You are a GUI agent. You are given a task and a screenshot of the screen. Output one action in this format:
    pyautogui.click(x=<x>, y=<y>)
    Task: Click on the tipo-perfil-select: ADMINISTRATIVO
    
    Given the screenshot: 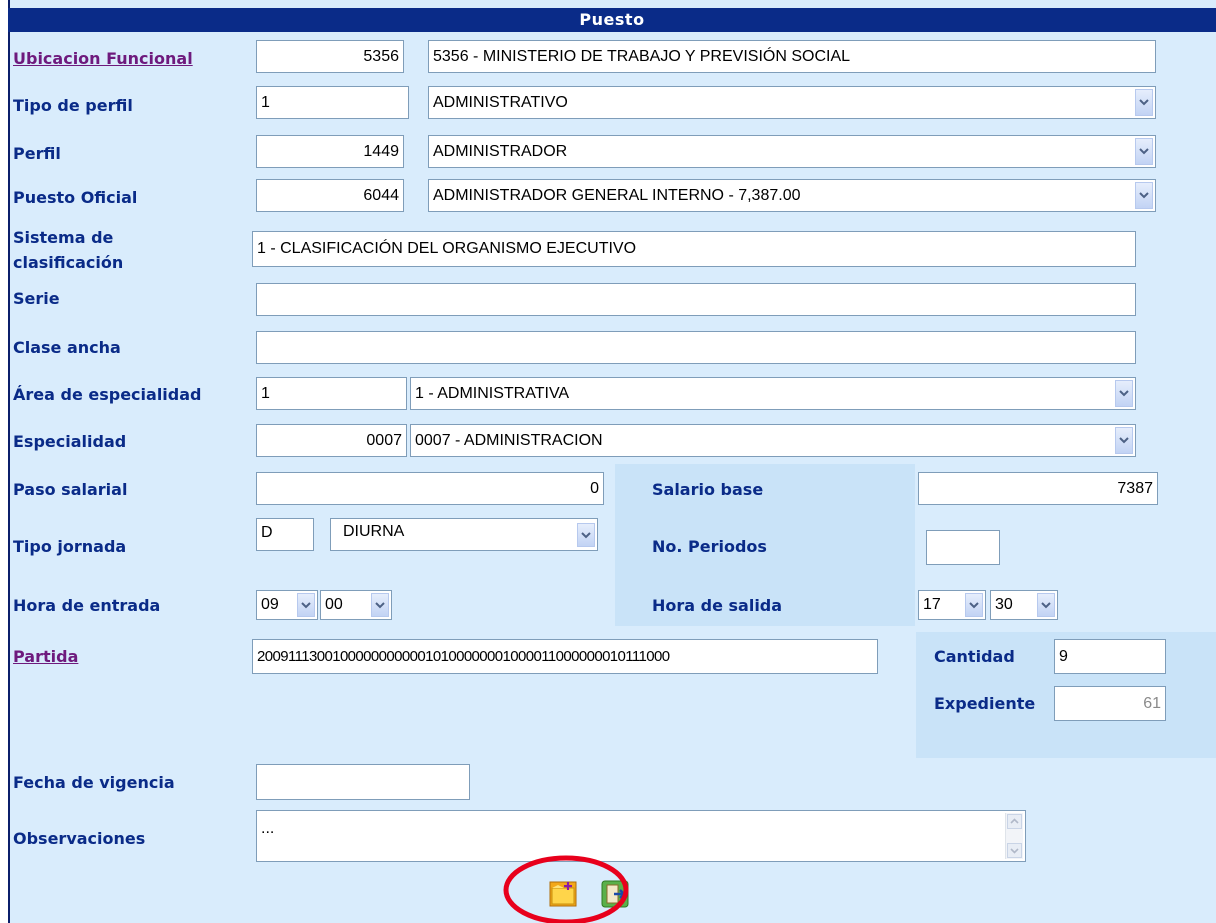 What is the action you would take?
    pyautogui.click(x=792, y=102)
    